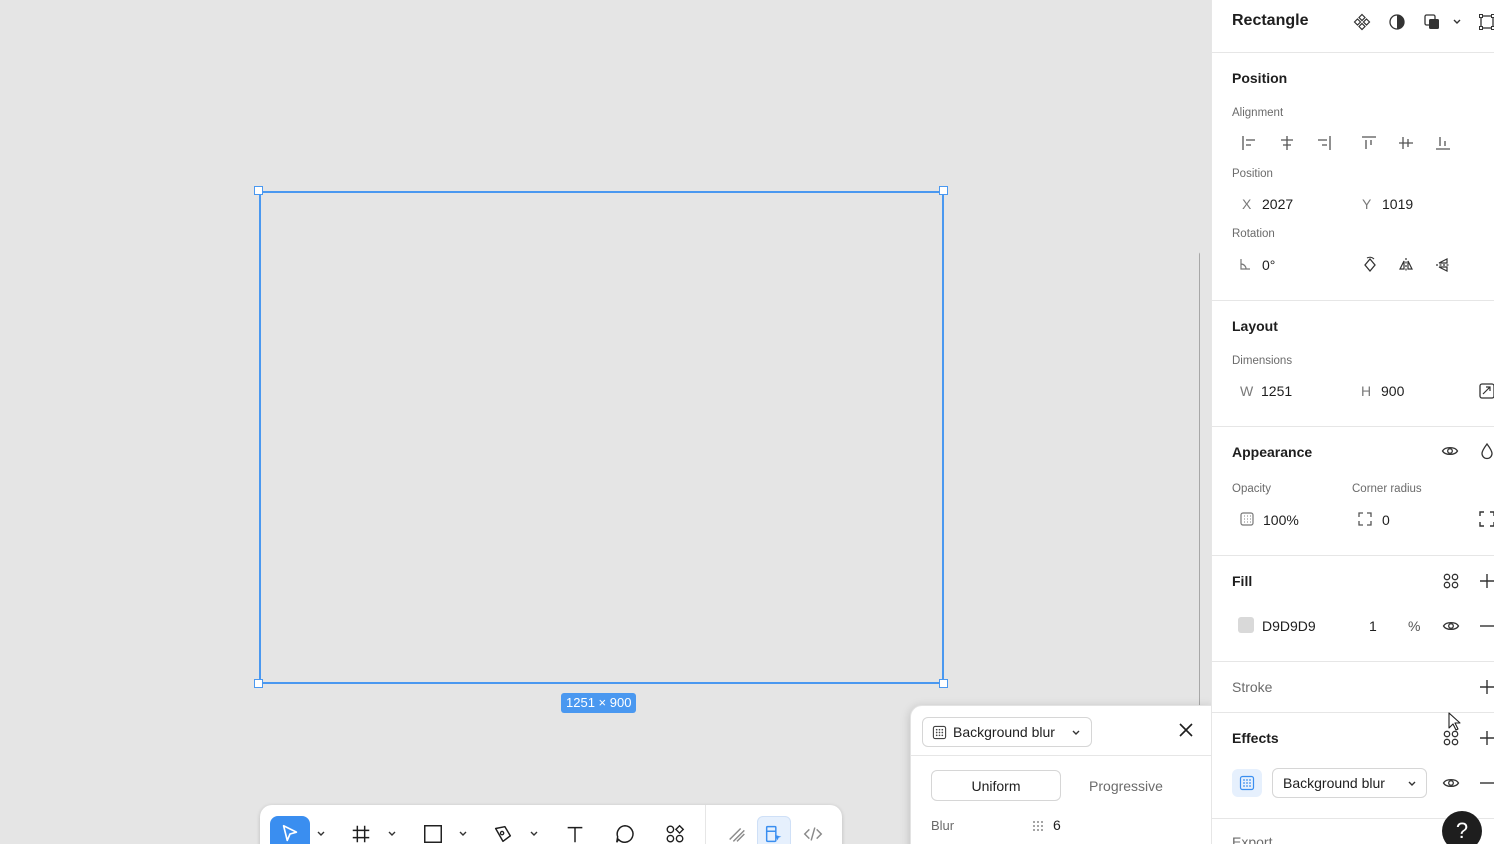 Image resolution: width=1494 pixels, height=844 pixels. I want to click on popover-divider, so click(1062, 755).